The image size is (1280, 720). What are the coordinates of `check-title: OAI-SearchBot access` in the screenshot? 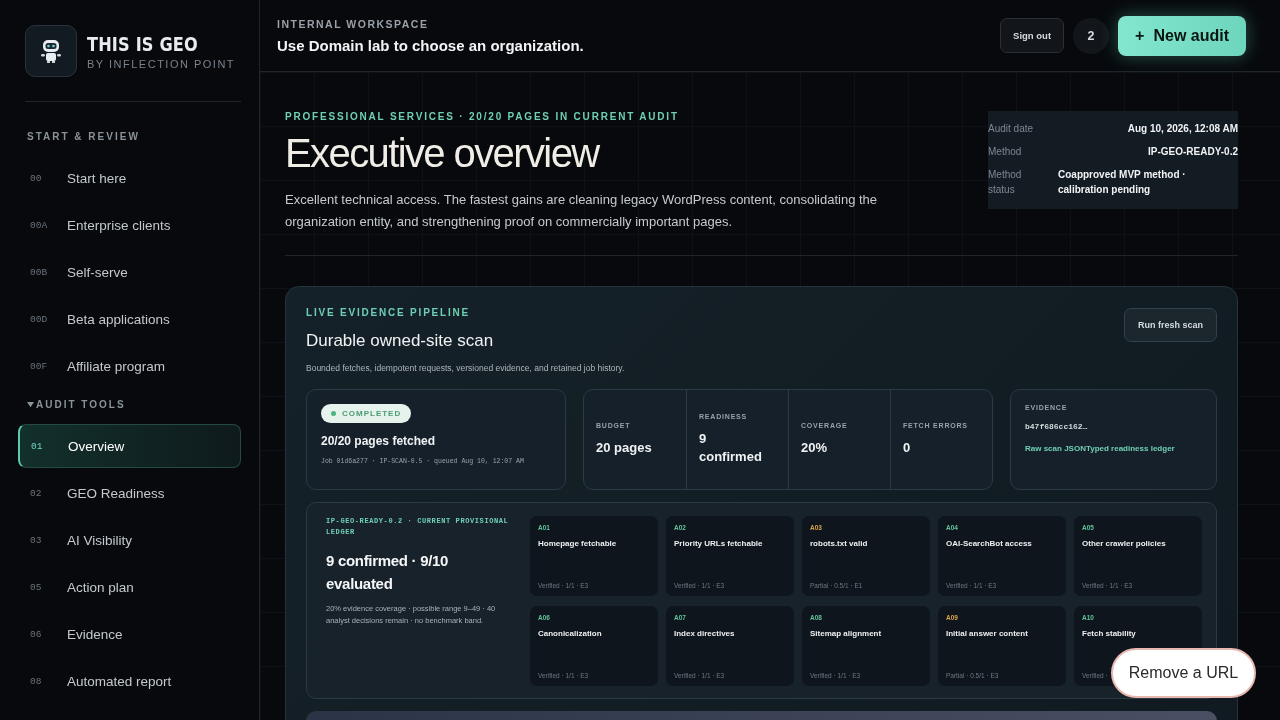 It's located at (989, 543).